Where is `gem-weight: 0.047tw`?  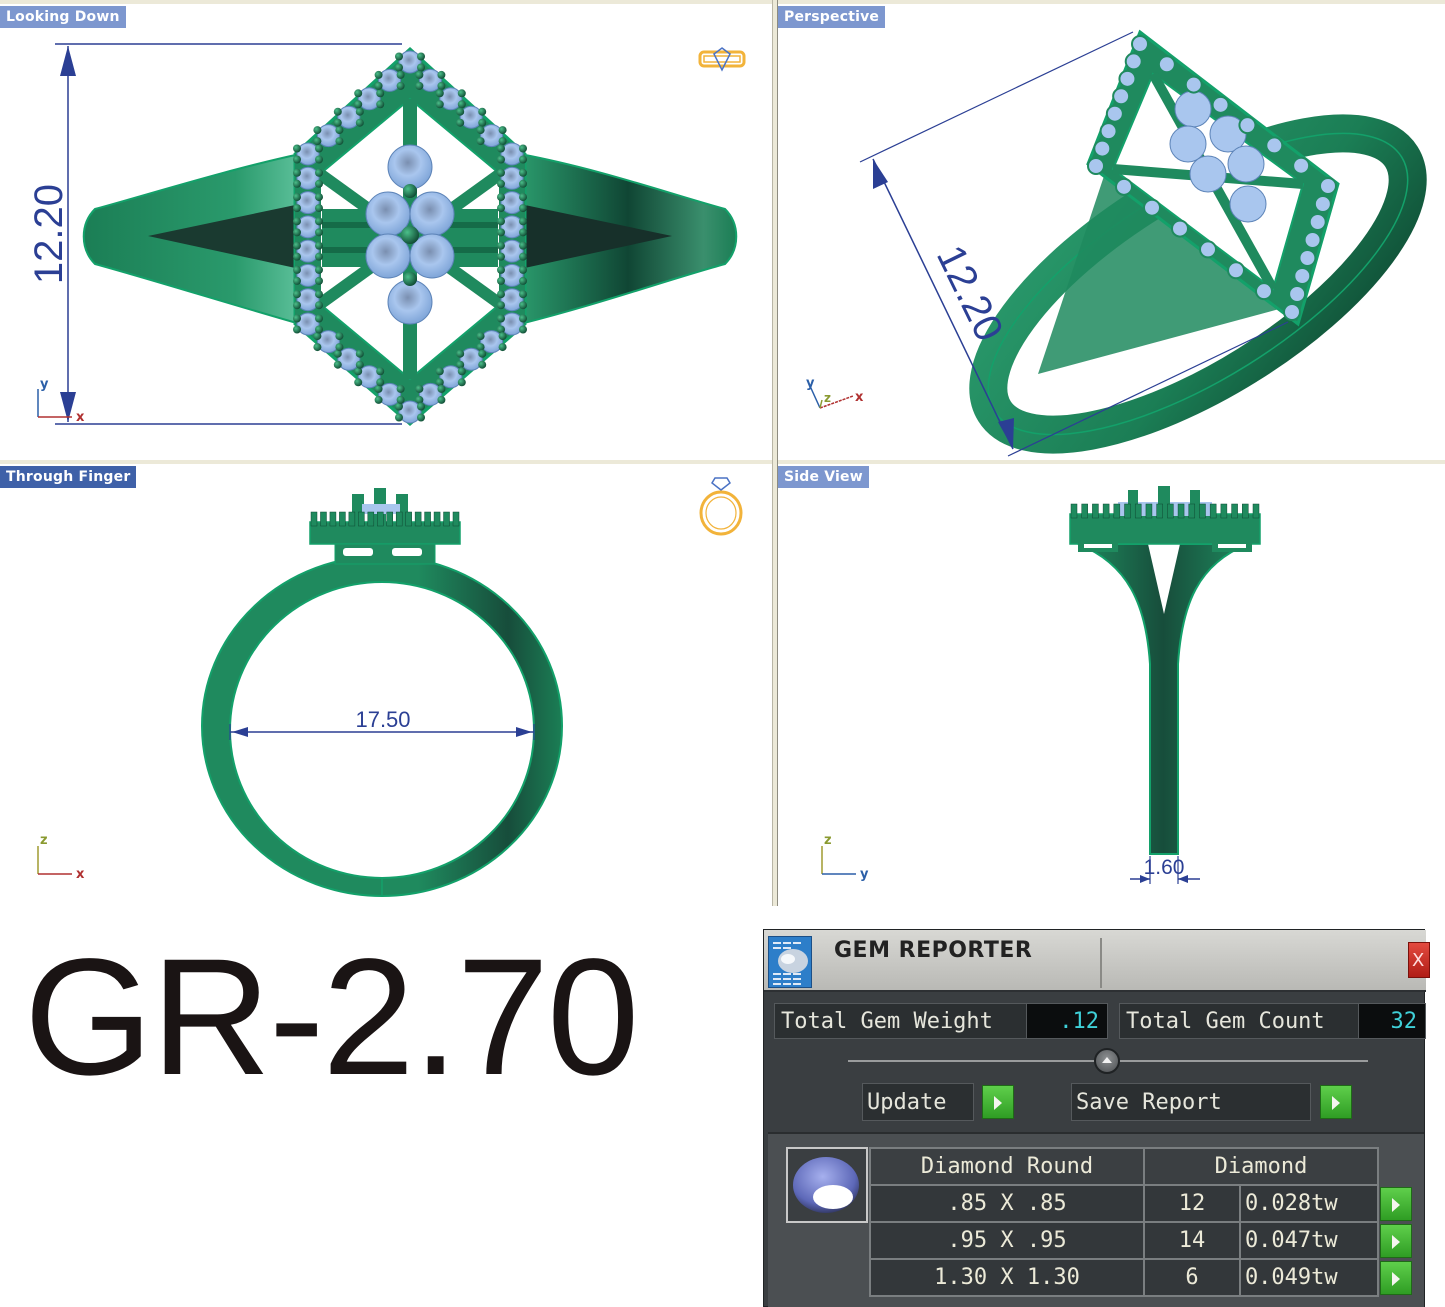
gem-weight: 0.047tw is located at coordinates (1309, 1240).